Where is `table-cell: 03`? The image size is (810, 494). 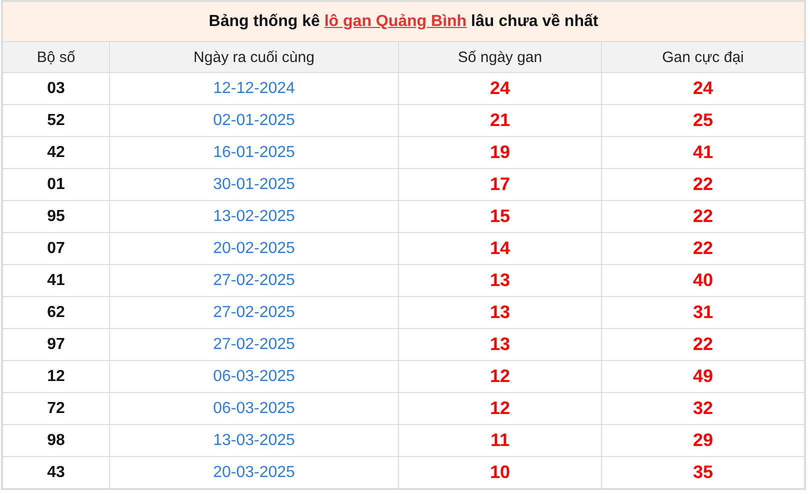
table-cell: 03 is located at coordinates (56, 88).